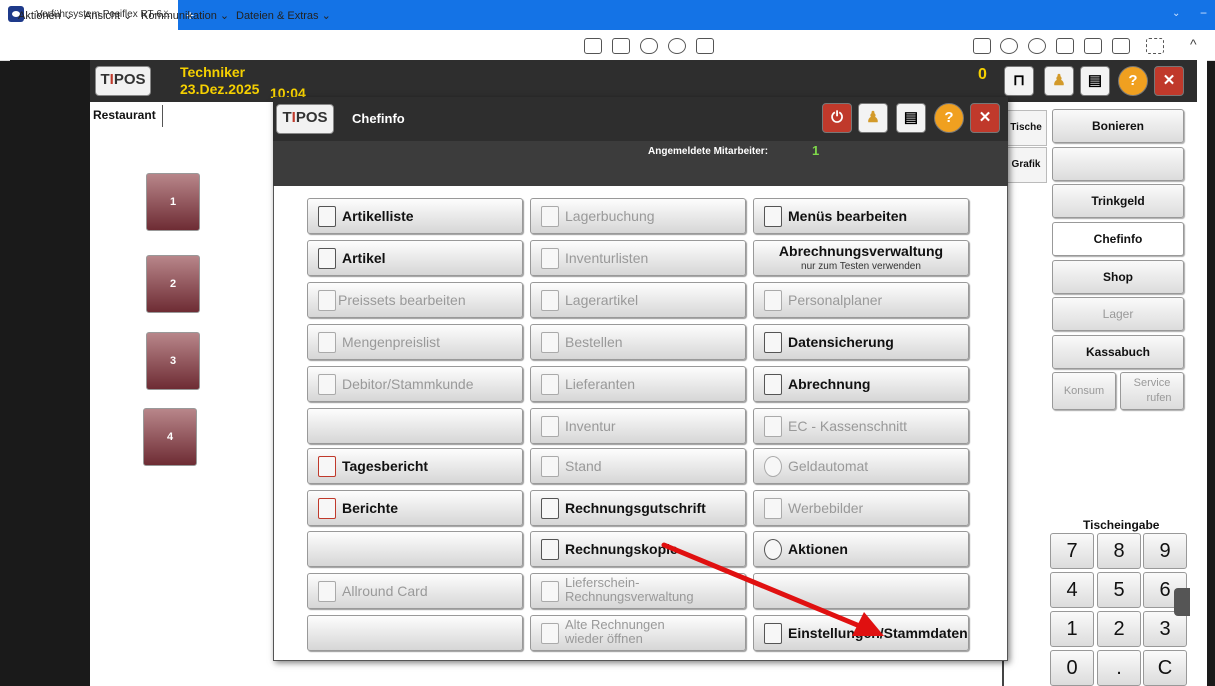  What do you see at coordinates (123, 81) in the screenshot?
I see `tipos-logo: TIPOS` at bounding box center [123, 81].